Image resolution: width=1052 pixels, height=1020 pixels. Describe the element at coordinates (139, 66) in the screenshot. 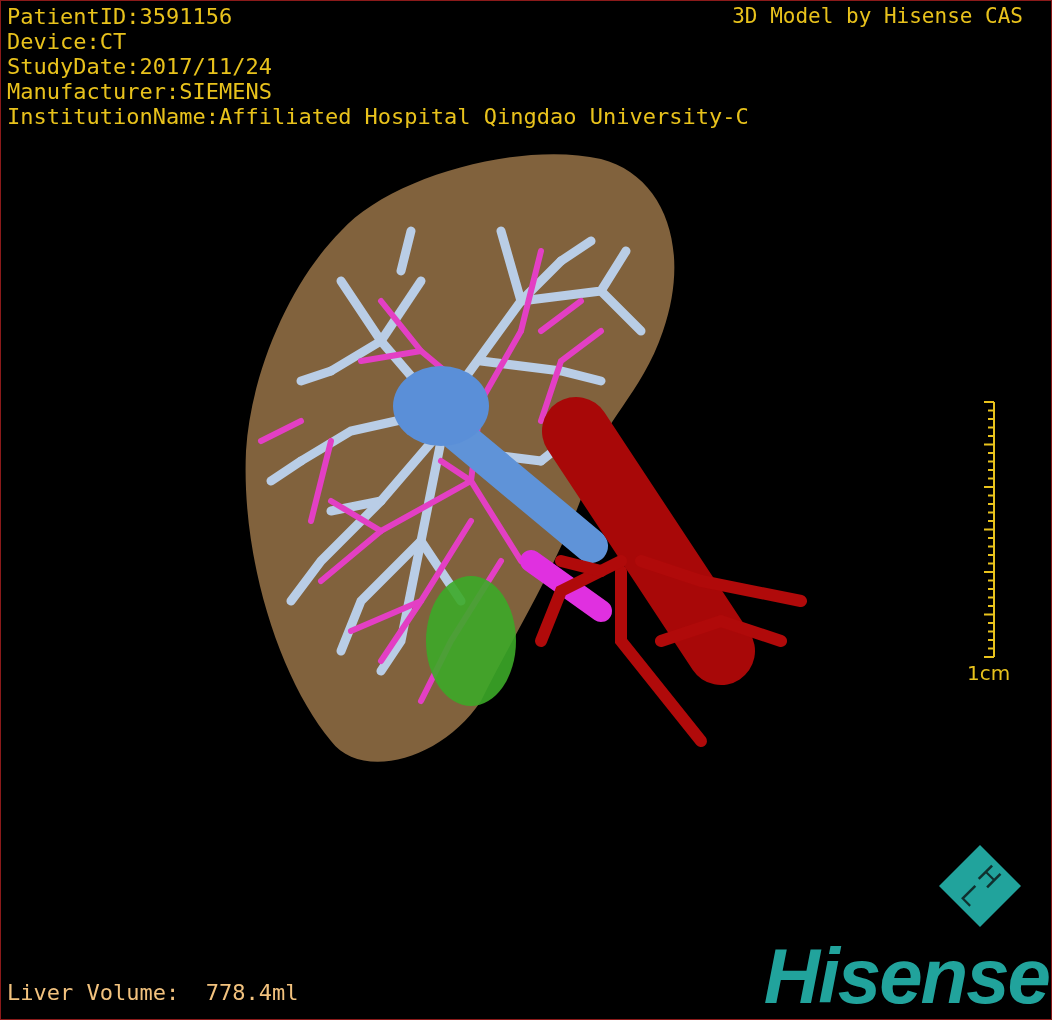

I see `info-text: StudyDate:2017/11/24` at that location.